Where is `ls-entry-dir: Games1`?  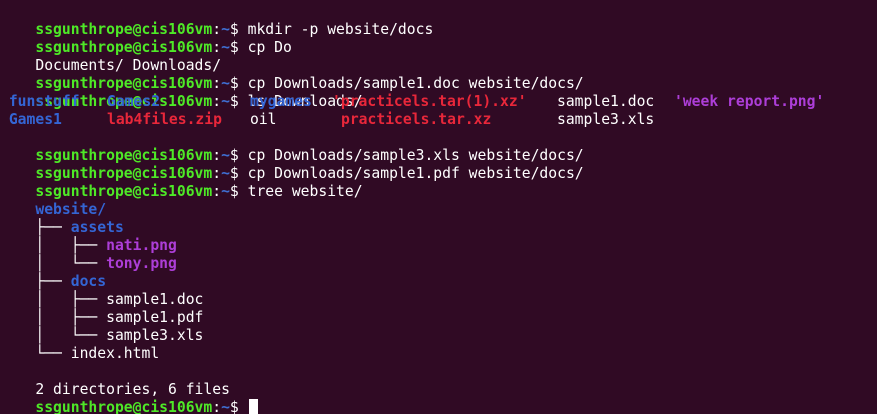 ls-entry-dir: Games1 is located at coordinates (31, 119).